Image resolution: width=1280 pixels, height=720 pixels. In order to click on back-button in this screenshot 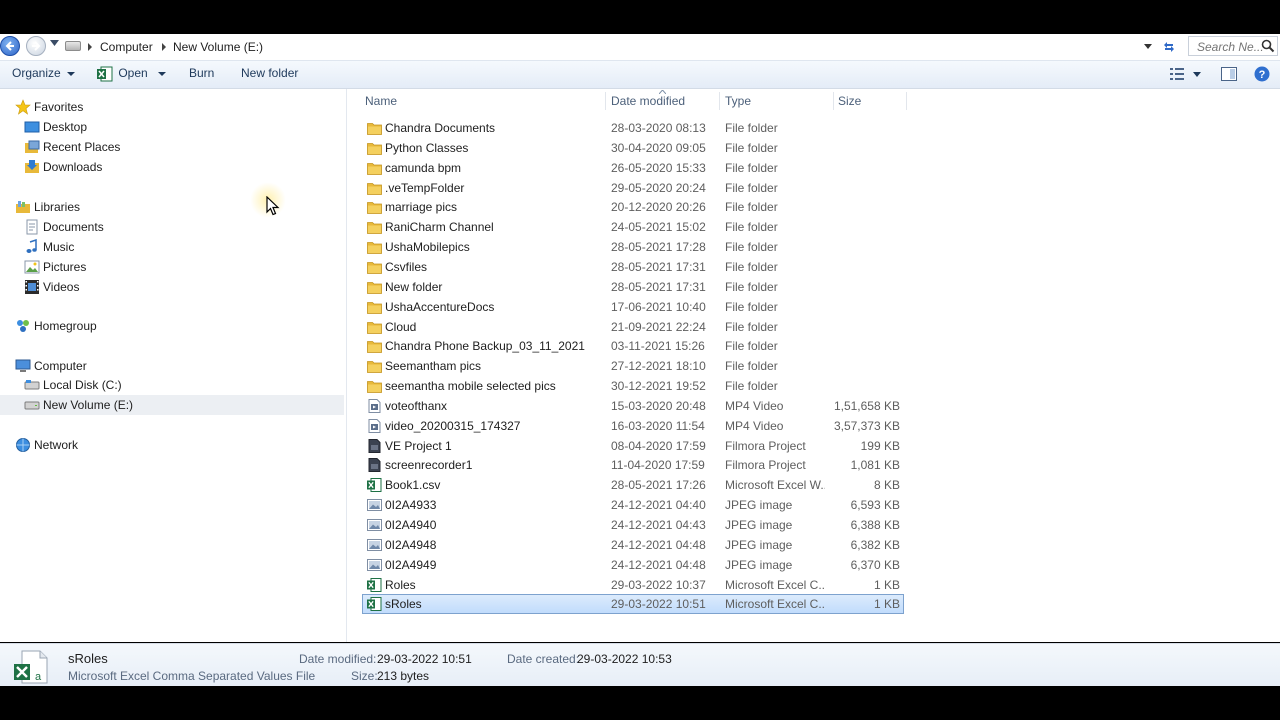, I will do `click(10, 46)`.